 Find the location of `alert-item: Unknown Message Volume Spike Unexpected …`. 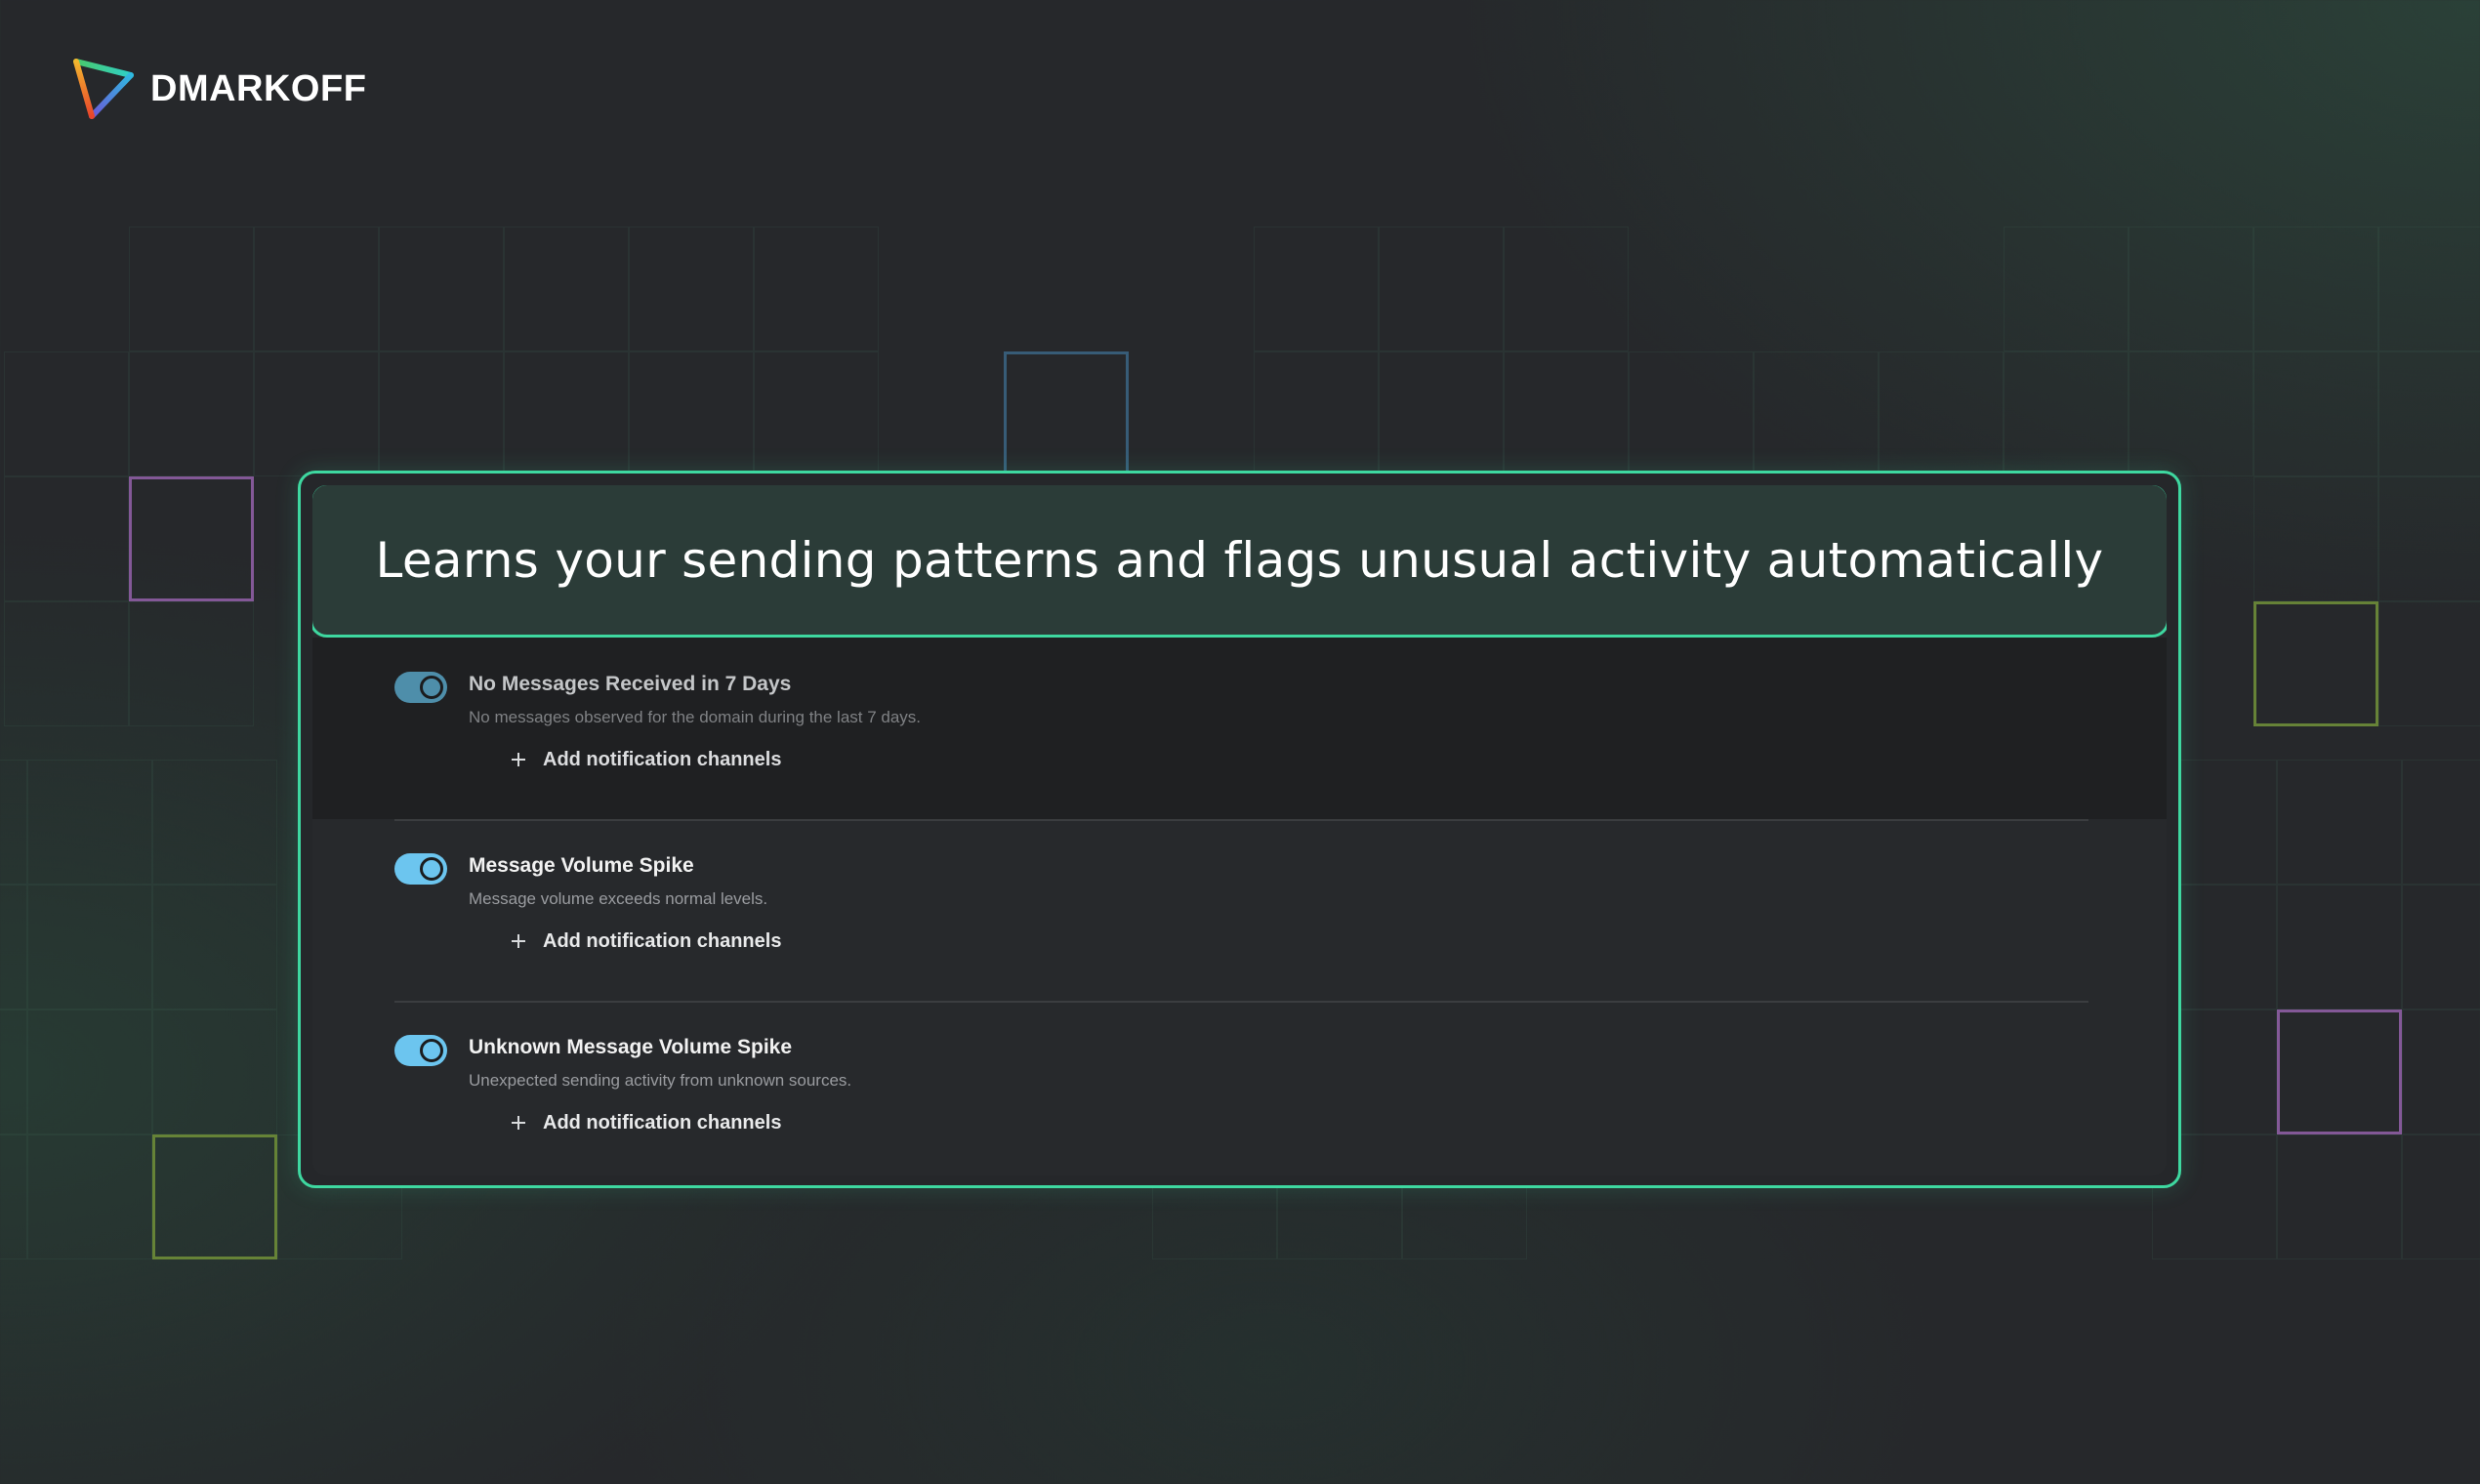

alert-item: Unknown Message Volume Spike Unexpected … is located at coordinates (1239, 1088).